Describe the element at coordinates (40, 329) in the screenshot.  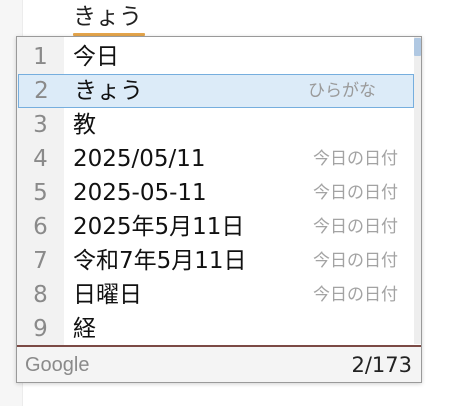
I see `candidate-number: 9` at that location.